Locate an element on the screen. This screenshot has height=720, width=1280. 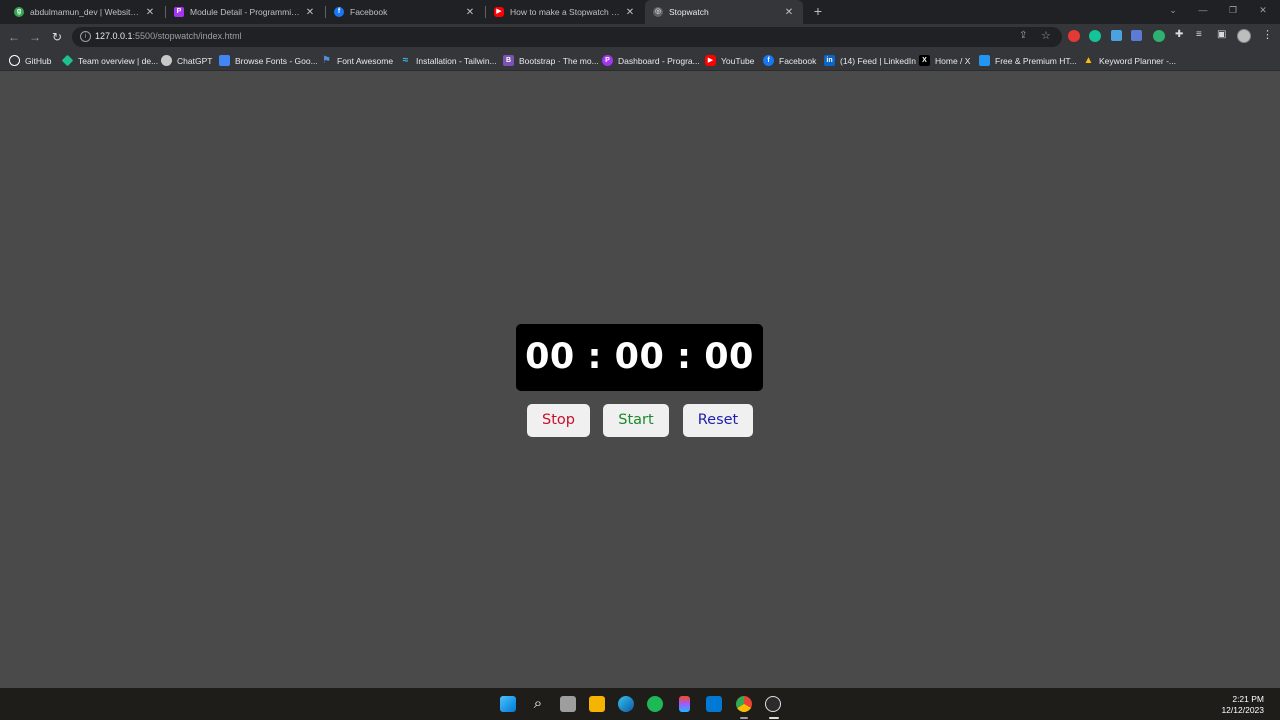
url-text: 127.0.0.1:5500/stopwatch/index.html is located at coordinates (168, 36).